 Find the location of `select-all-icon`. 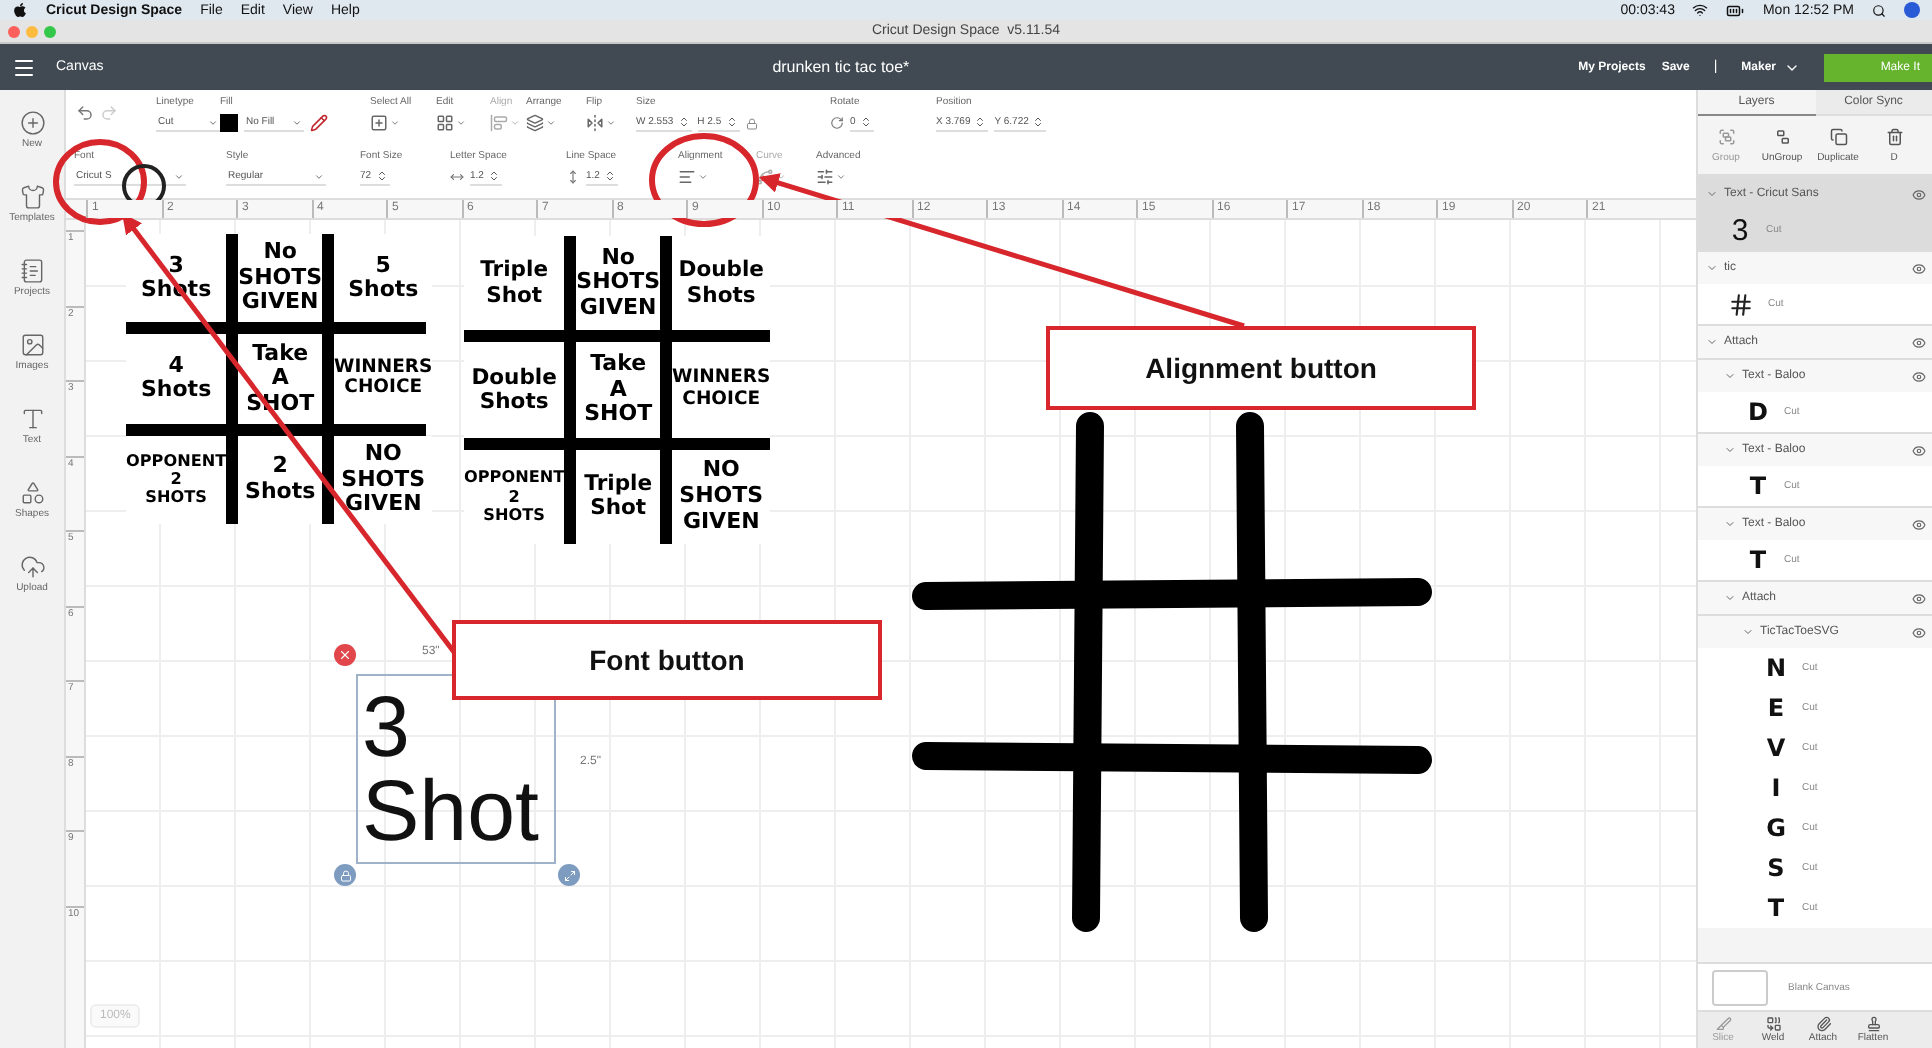

select-all-icon is located at coordinates (379, 123).